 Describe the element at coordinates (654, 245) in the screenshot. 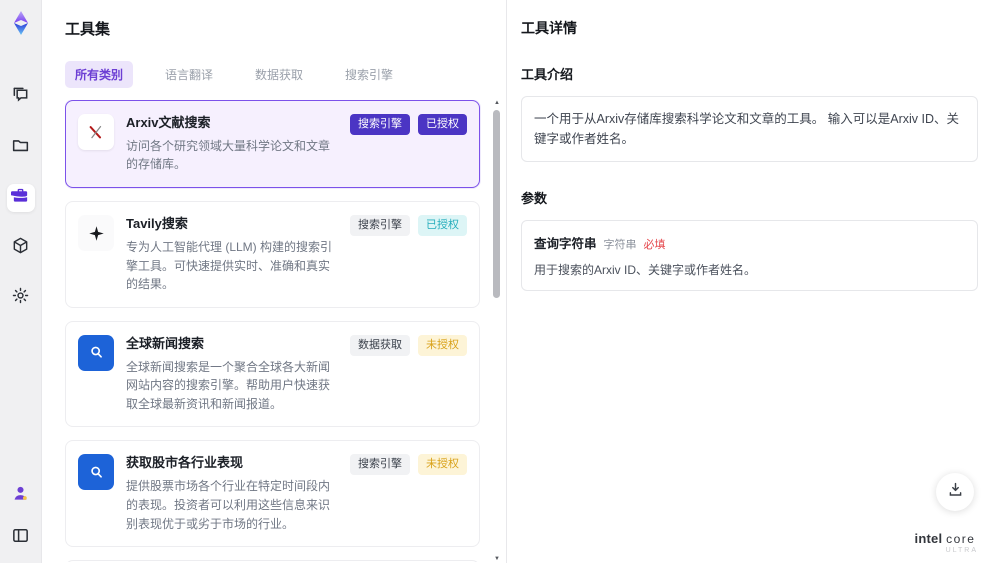

I see `param-required-badge: 必填` at that location.